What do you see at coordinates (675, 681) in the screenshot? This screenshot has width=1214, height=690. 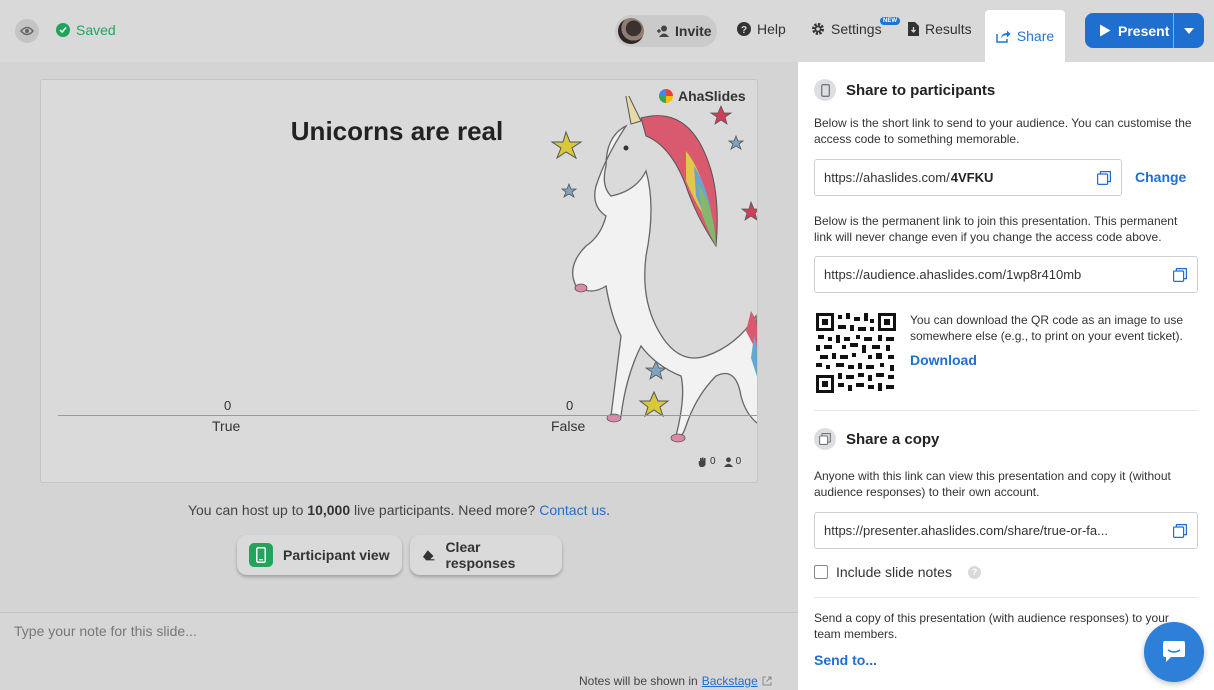 I see `notes-hint: Notes will be shown in Backstage` at bounding box center [675, 681].